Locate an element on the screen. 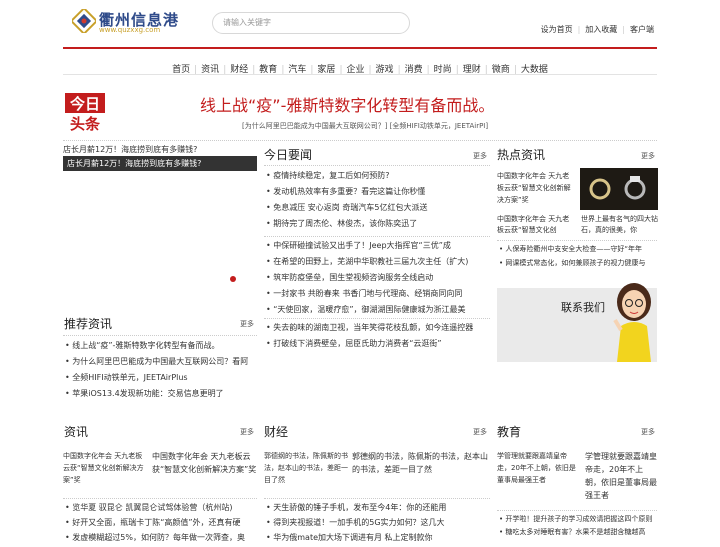 This screenshot has height=547, width=720. client-link: 客户端 is located at coordinates (642, 29).